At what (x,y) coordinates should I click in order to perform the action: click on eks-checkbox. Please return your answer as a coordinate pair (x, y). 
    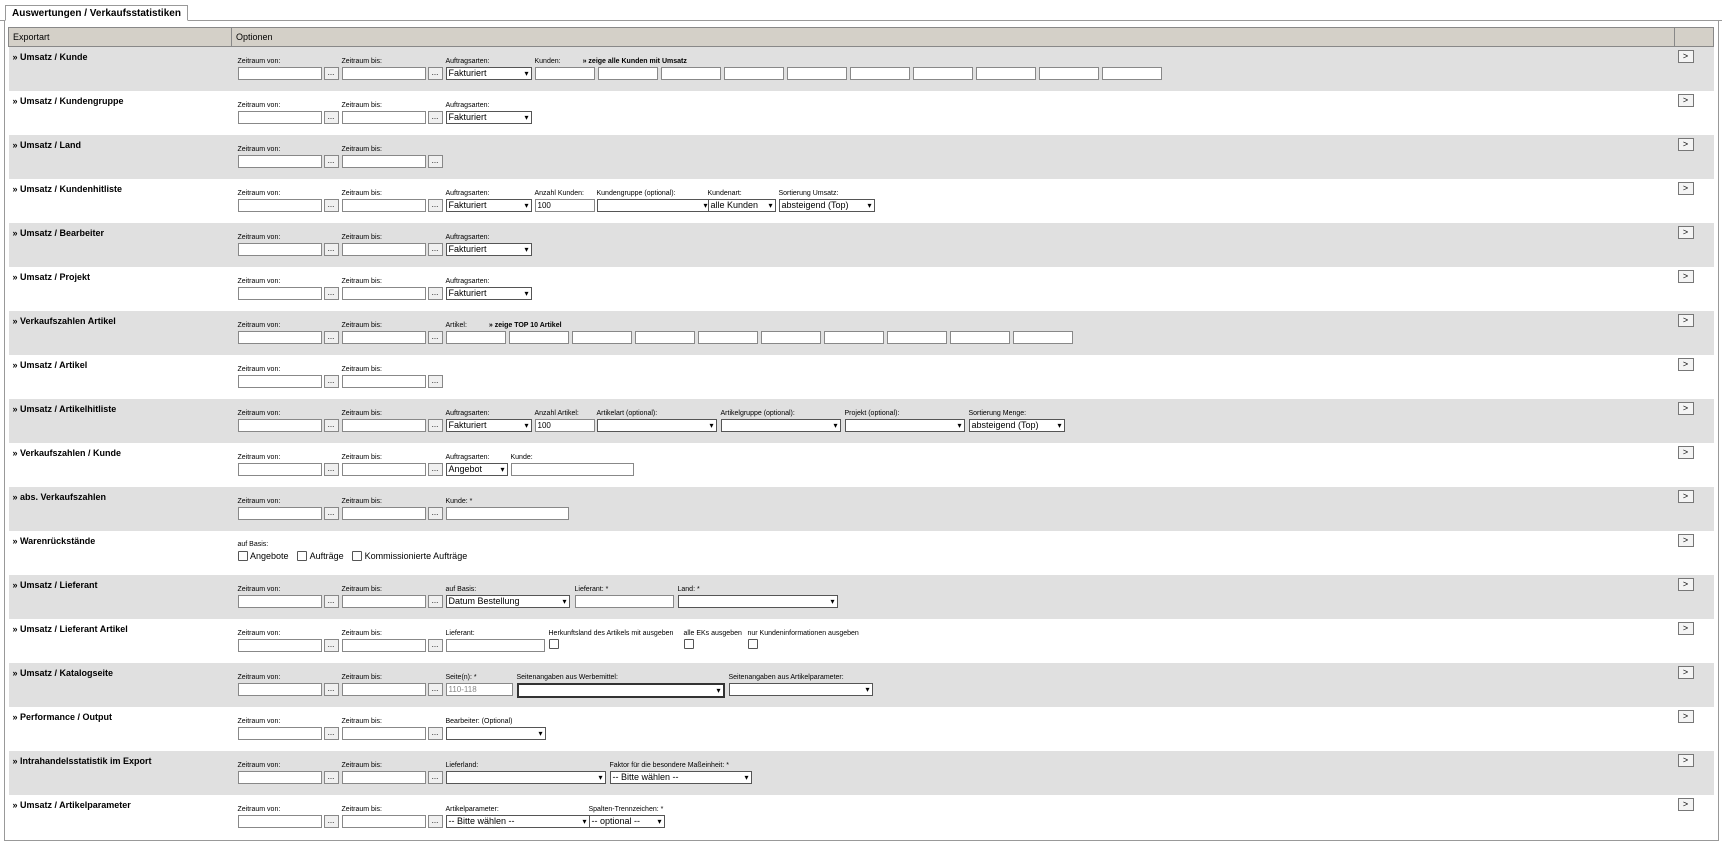
    Looking at the image, I should click on (688, 644).